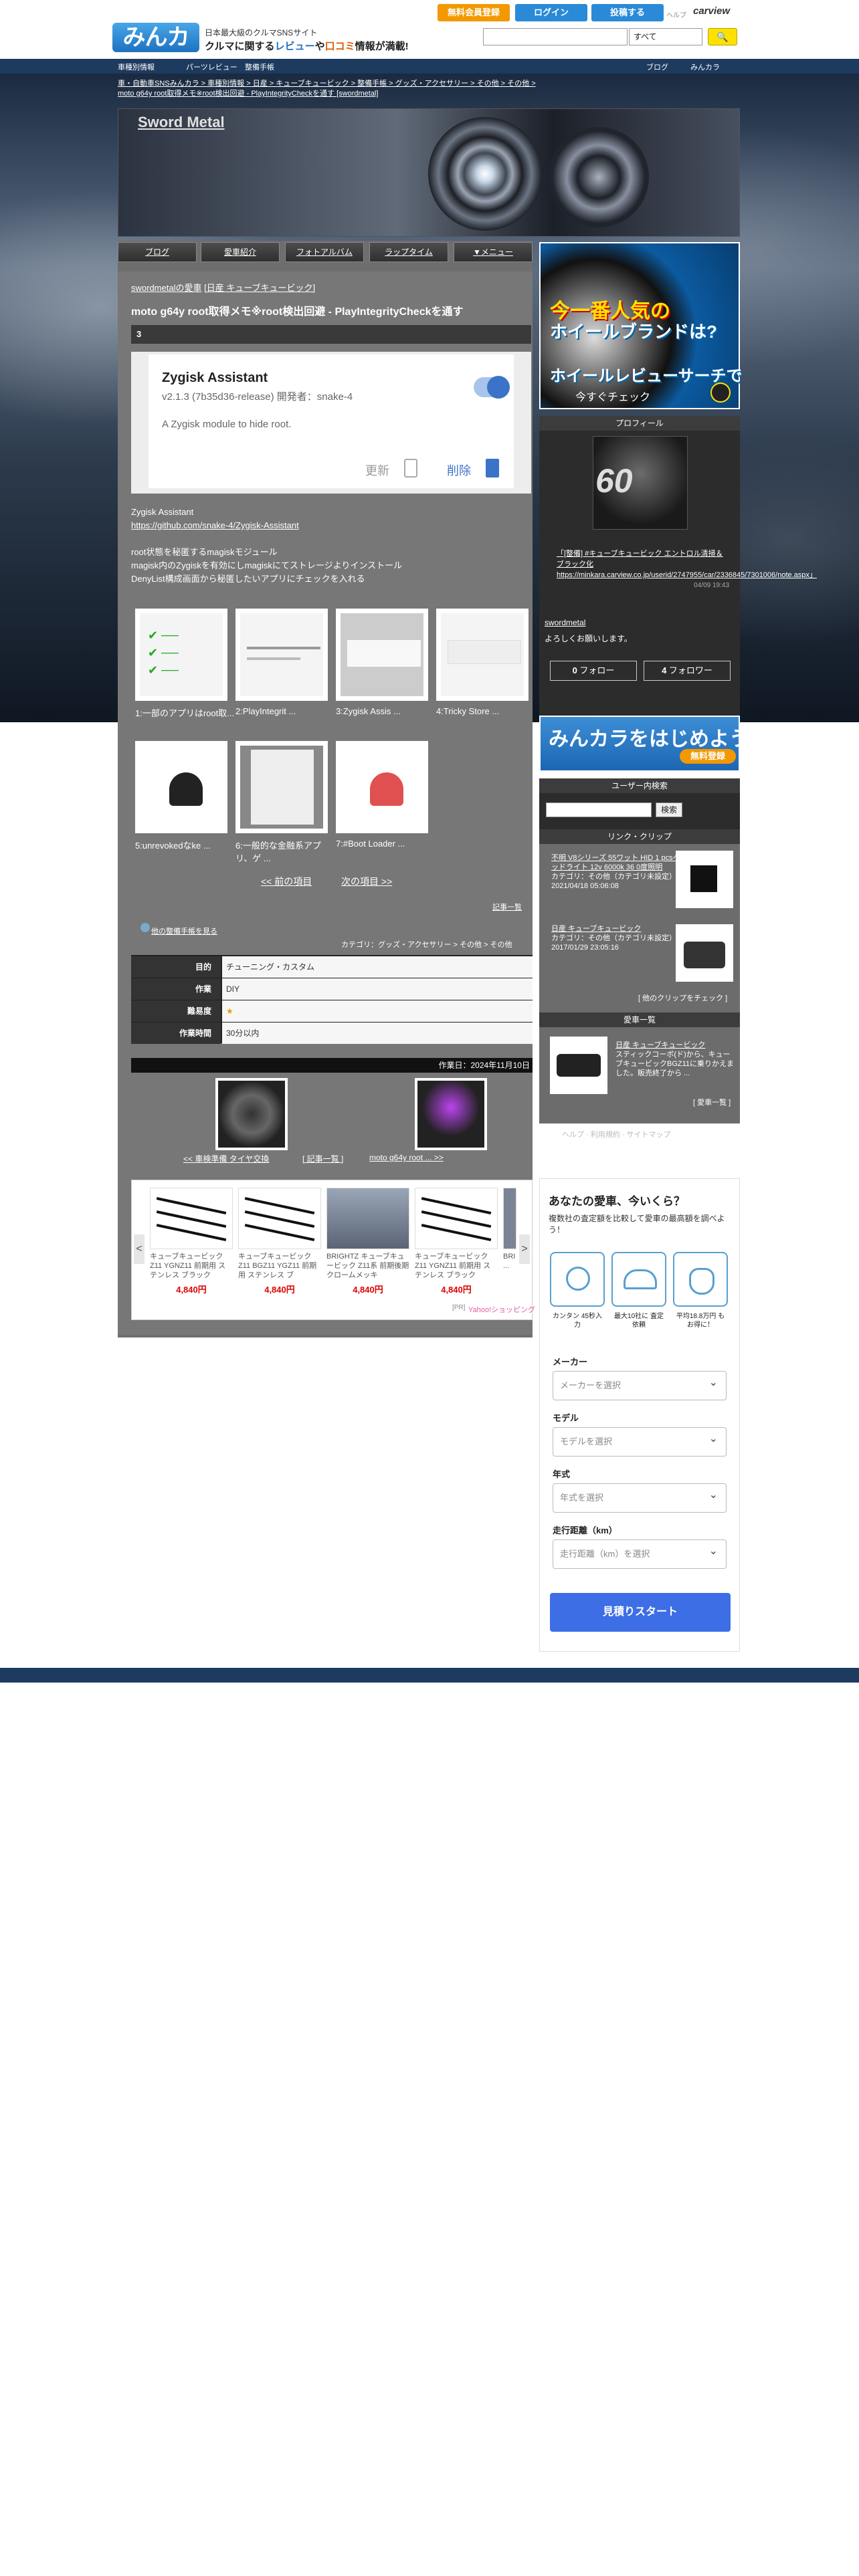 The height and width of the screenshot is (2576, 859). Describe the element at coordinates (669, 810) in the screenshot. I see `user-search-button: 検索` at that location.